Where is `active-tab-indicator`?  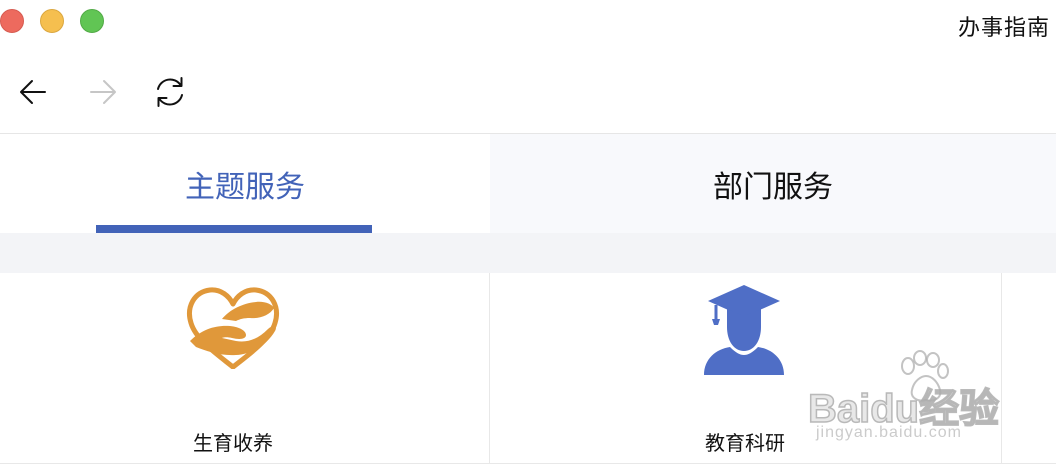
active-tab-indicator is located at coordinates (234, 229).